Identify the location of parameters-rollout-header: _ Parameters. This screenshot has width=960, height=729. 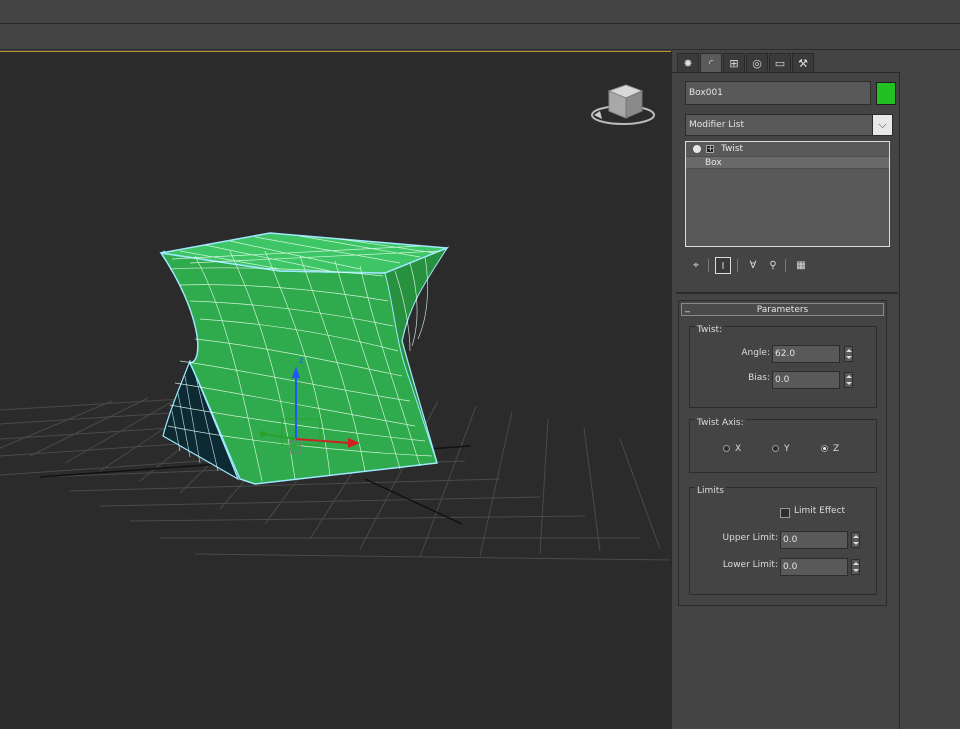
(782, 309).